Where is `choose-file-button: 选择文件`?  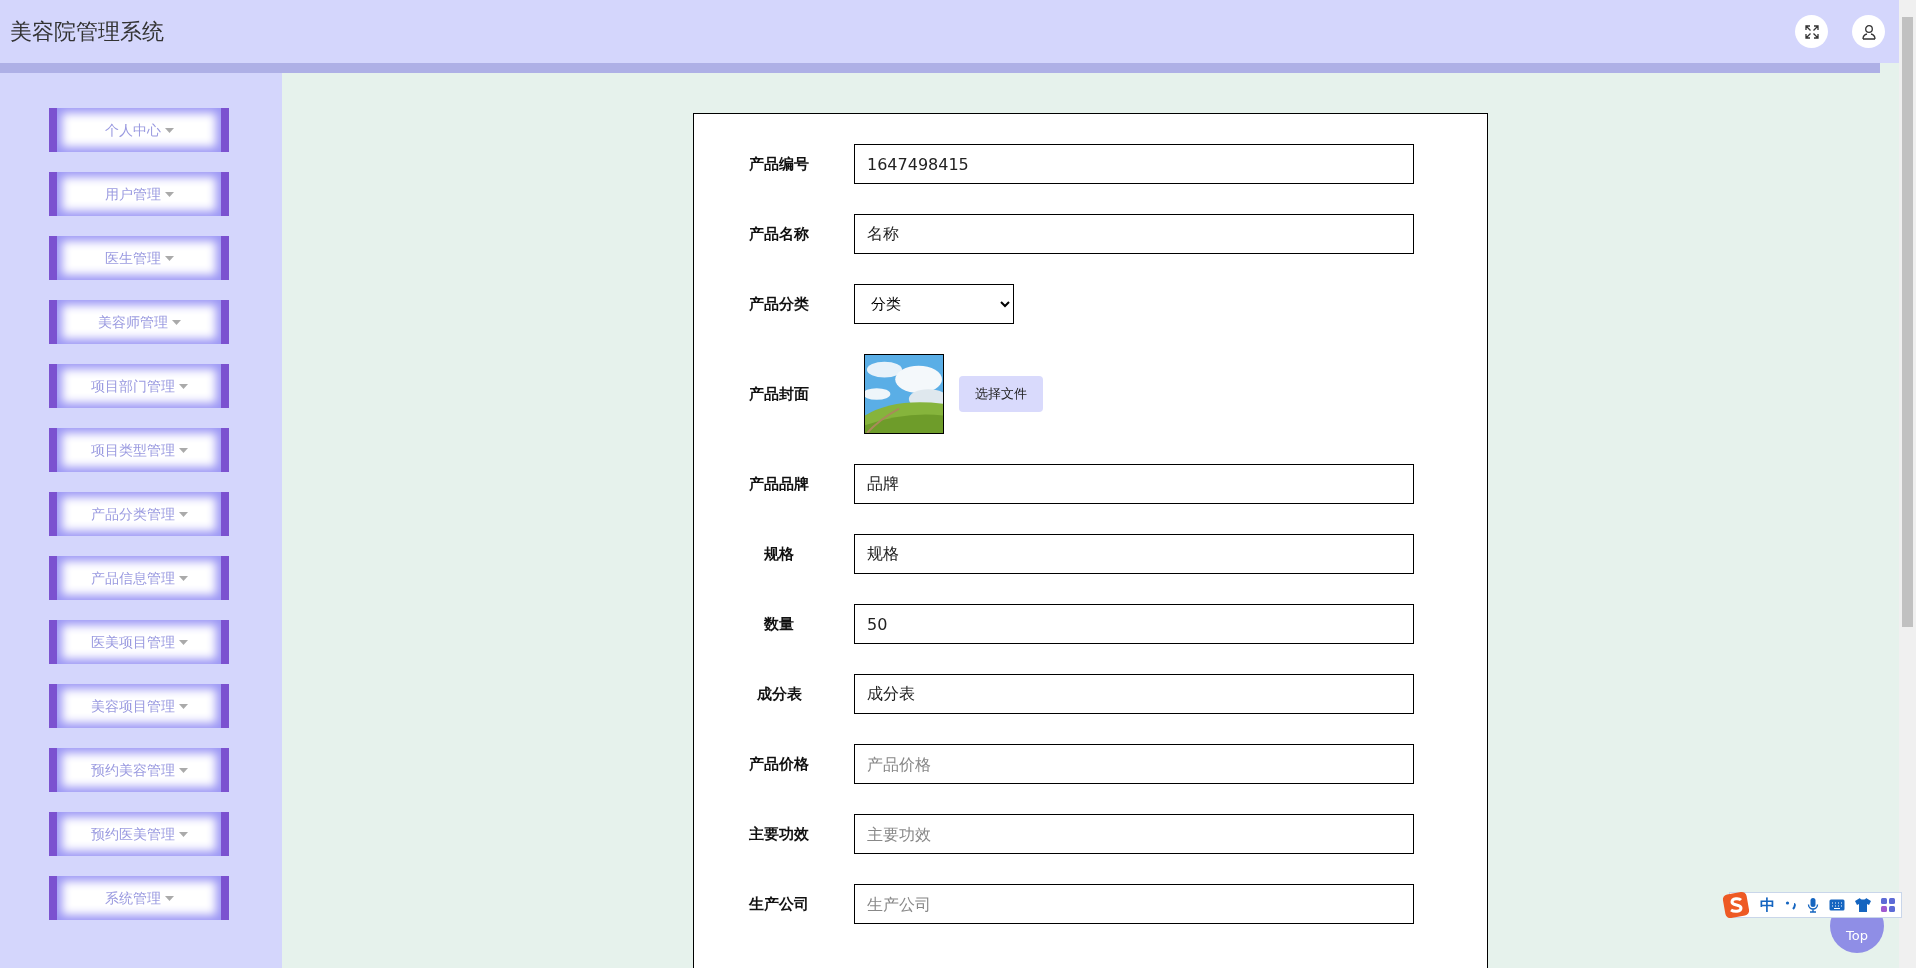
choose-file-button: 选择文件 is located at coordinates (1001, 394).